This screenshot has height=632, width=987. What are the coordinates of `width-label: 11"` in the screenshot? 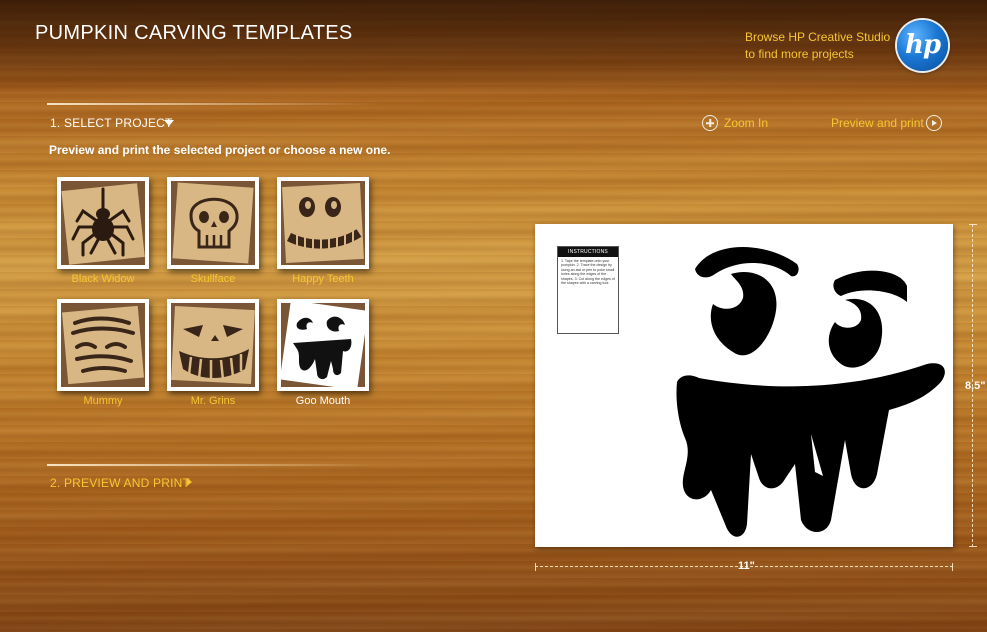 It's located at (746, 566).